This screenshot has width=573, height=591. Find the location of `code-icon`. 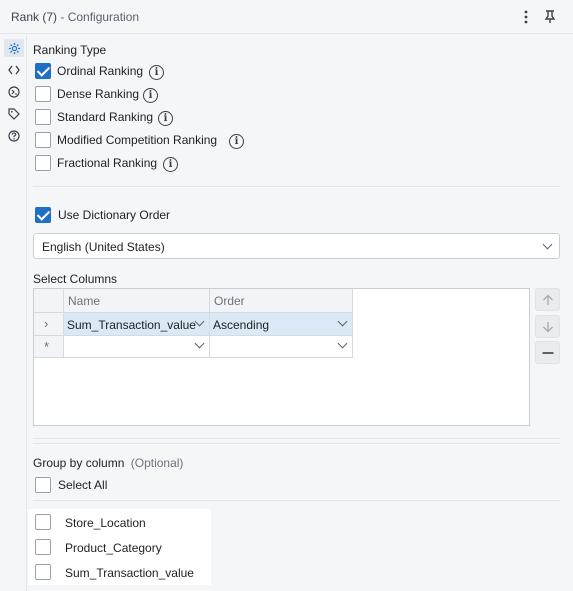

code-icon is located at coordinates (14, 70).